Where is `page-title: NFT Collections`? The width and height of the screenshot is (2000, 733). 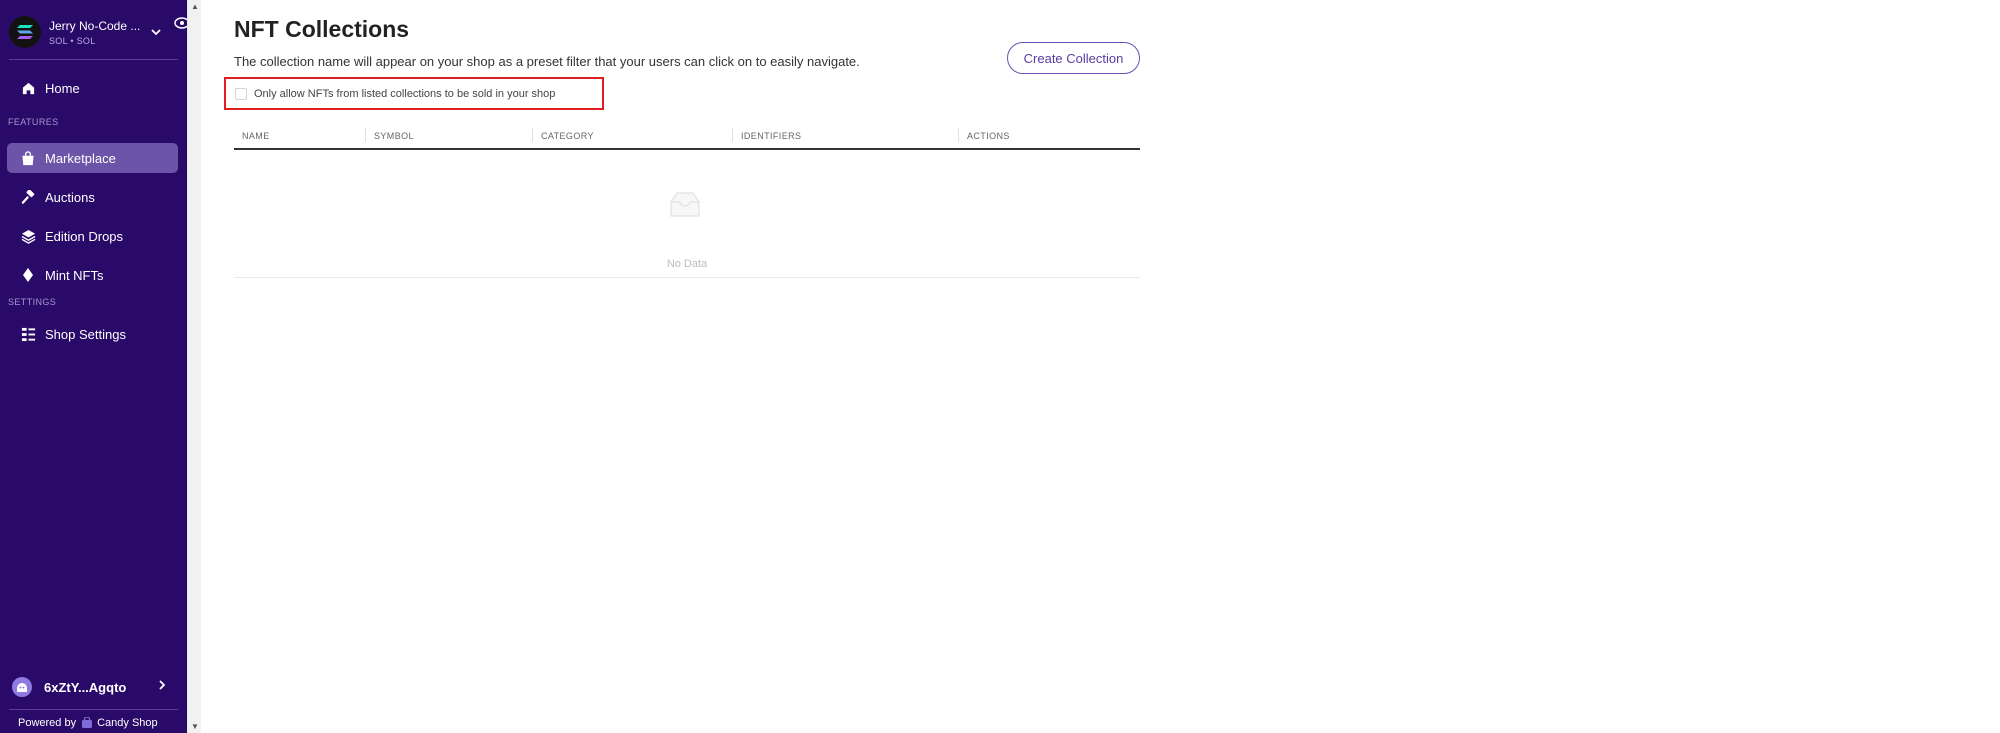 page-title: NFT Collections is located at coordinates (322, 29).